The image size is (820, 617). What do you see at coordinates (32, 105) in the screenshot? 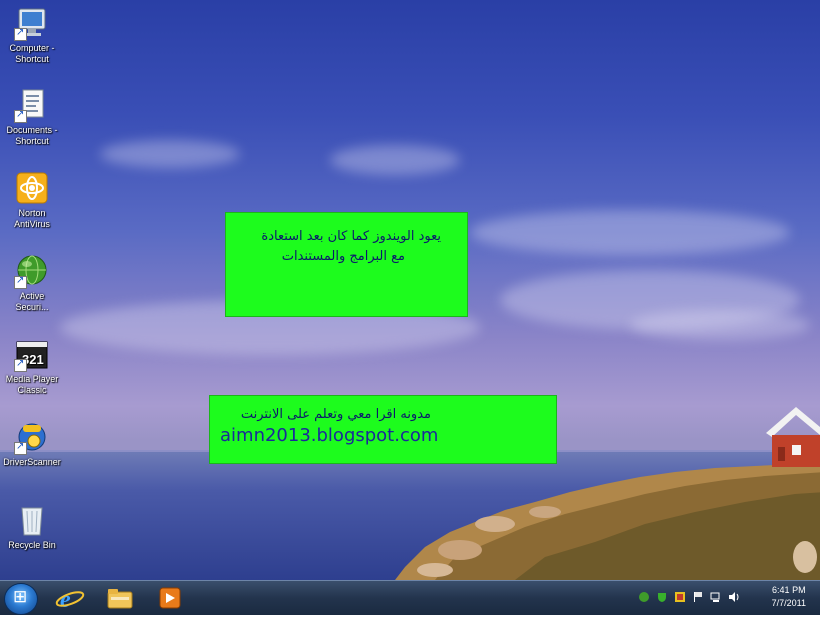
I see `documents-icon` at bounding box center [32, 105].